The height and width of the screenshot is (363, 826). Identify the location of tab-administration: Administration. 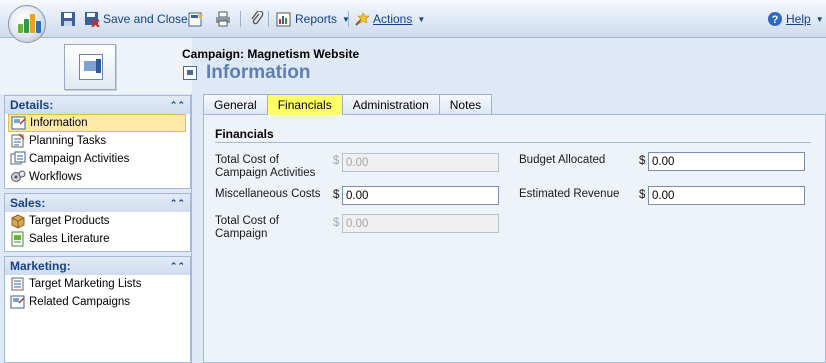
(390, 104).